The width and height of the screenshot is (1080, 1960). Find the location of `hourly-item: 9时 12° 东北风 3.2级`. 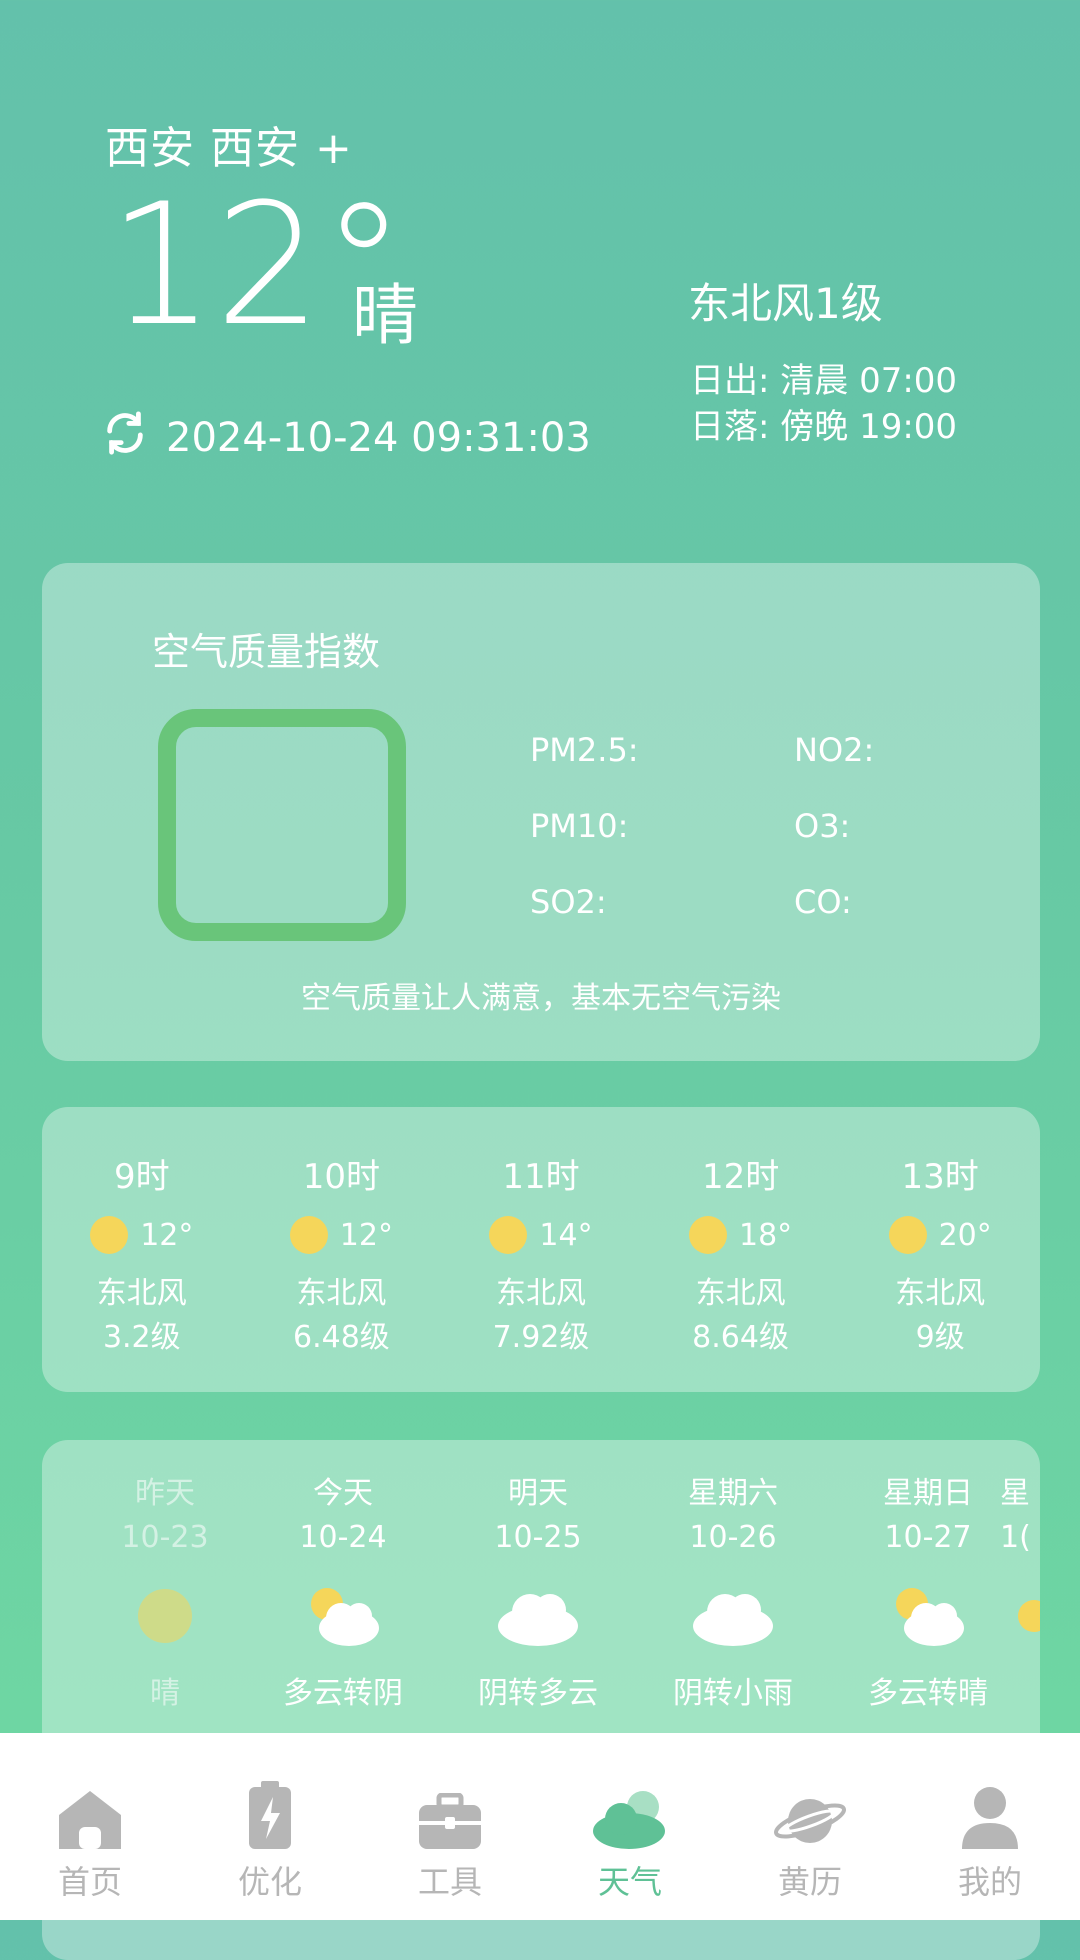

hourly-item: 9时 12° 东北风 3.2级 is located at coordinates (142, 1249).